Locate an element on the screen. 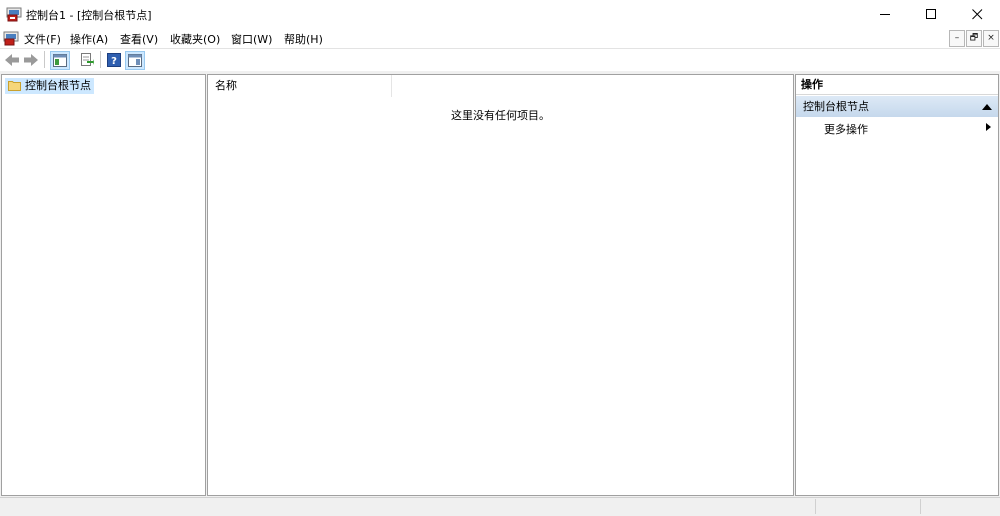 The width and height of the screenshot is (1000, 516). help-button: ? is located at coordinates (114, 59).